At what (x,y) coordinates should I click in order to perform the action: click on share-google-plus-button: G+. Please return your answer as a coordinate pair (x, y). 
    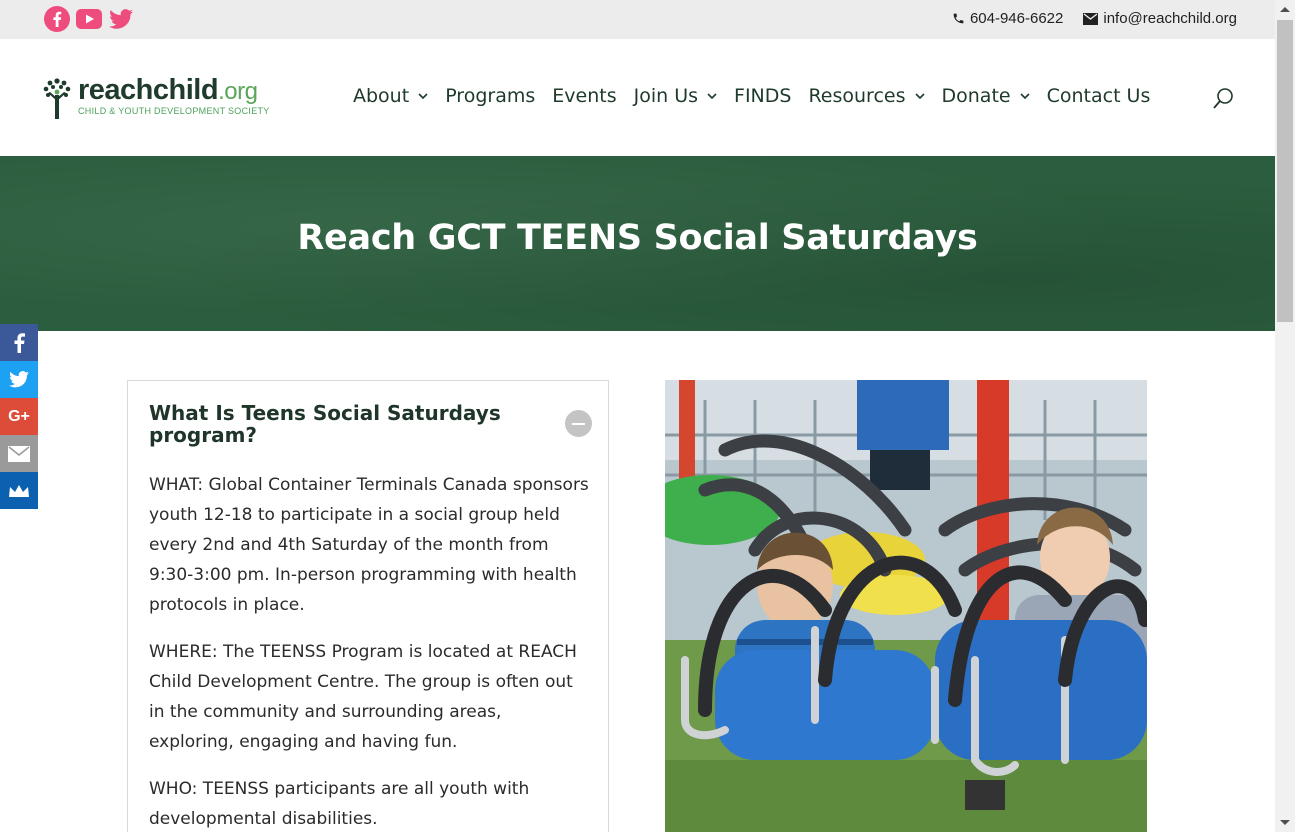
    Looking at the image, I should click on (19, 416).